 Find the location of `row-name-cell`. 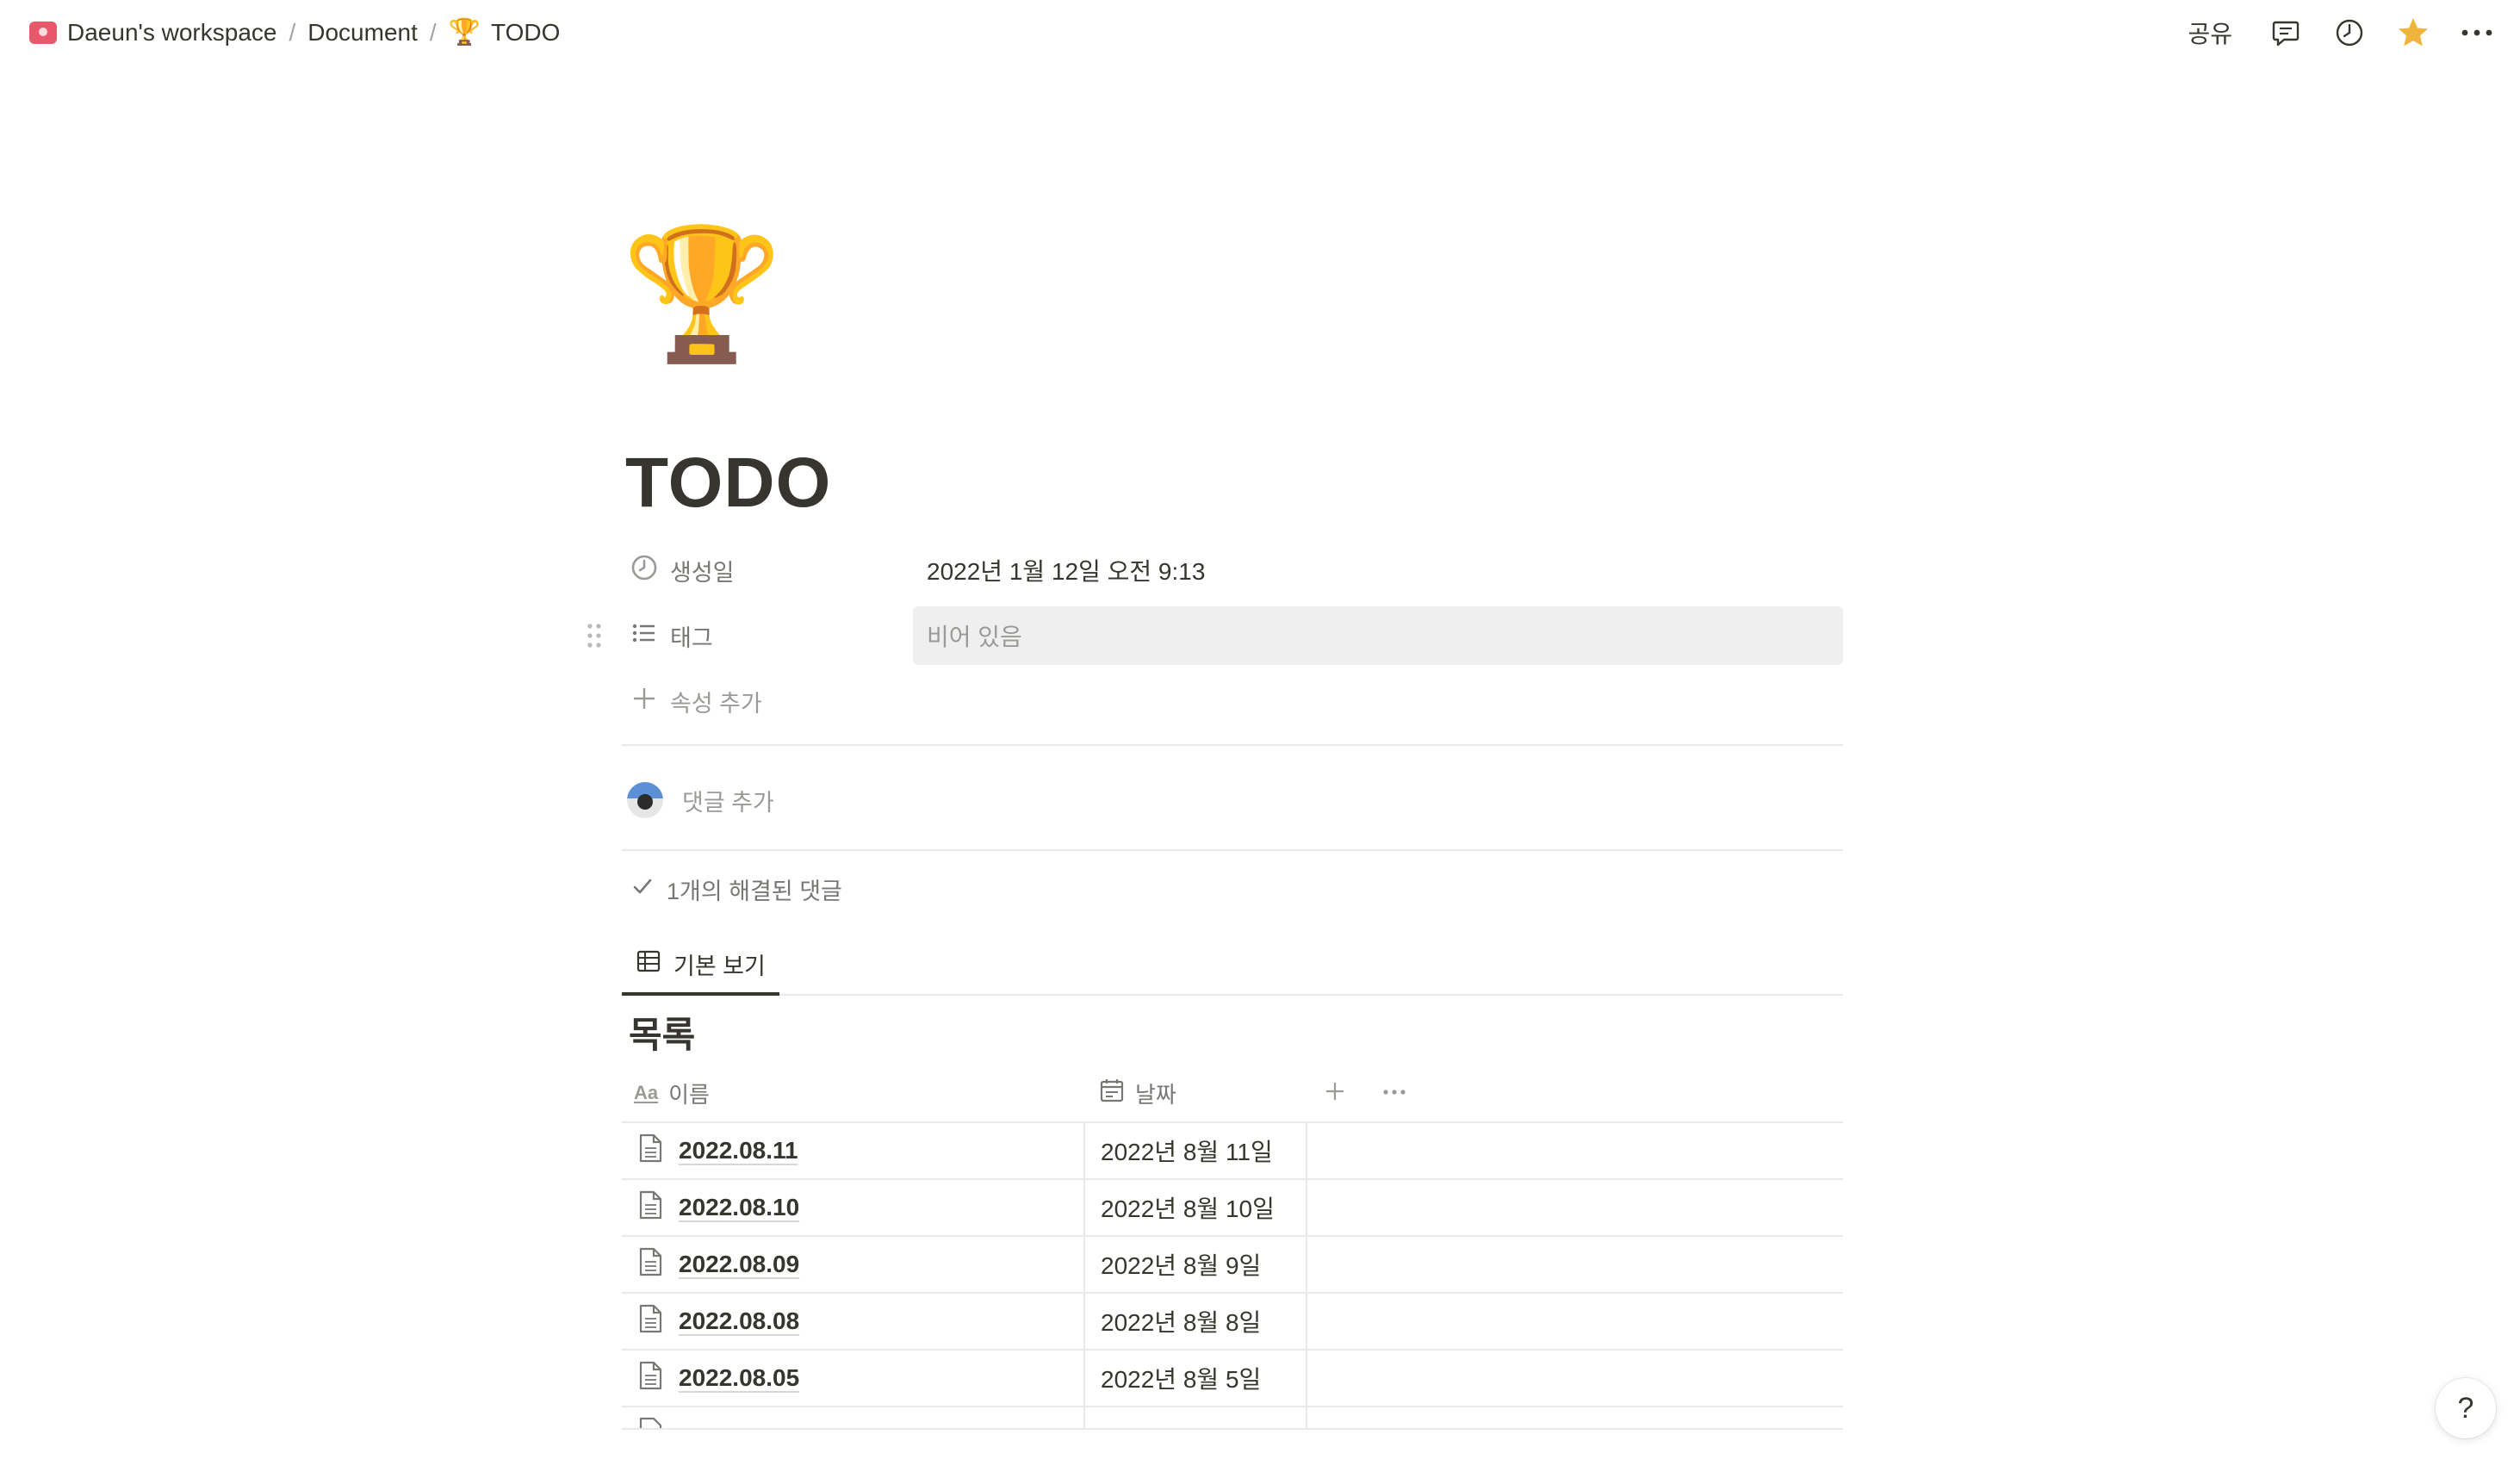

row-name-cell is located at coordinates (854, 1417).